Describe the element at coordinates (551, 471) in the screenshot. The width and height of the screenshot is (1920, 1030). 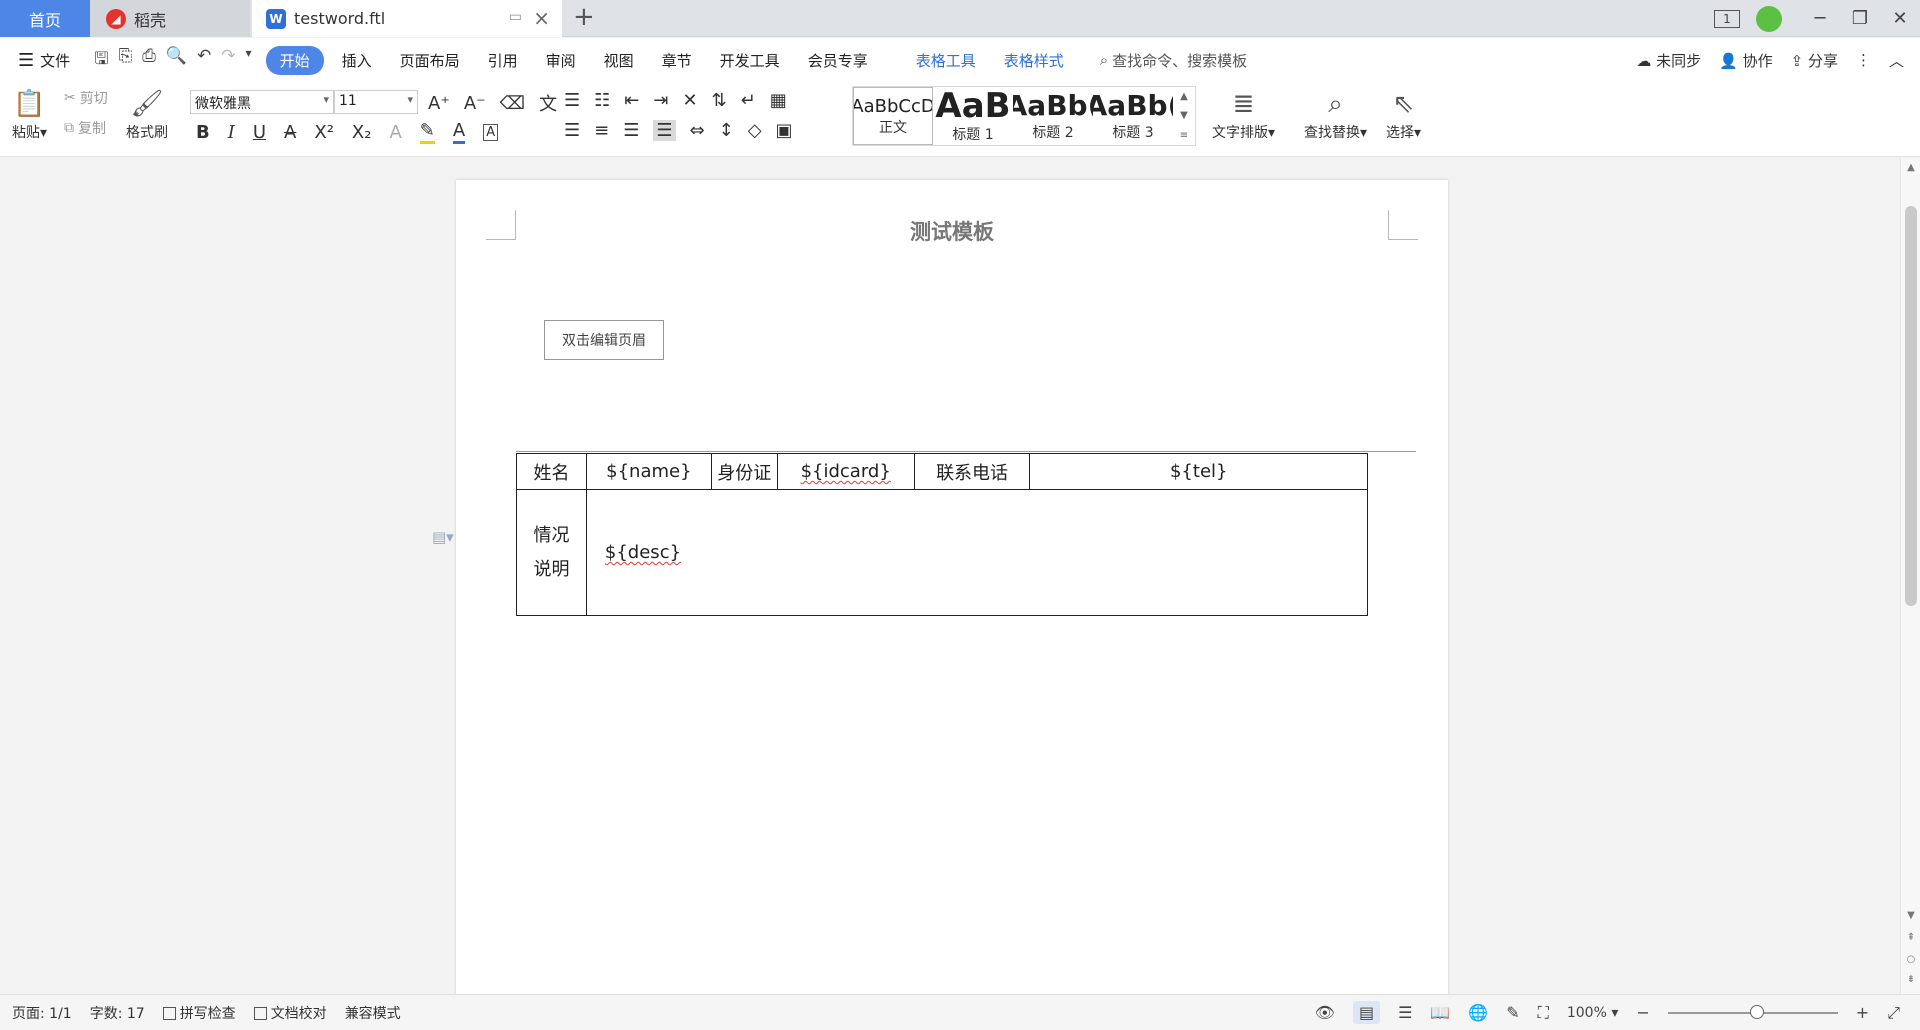
I see `table-cell-name-label: 姓名` at that location.